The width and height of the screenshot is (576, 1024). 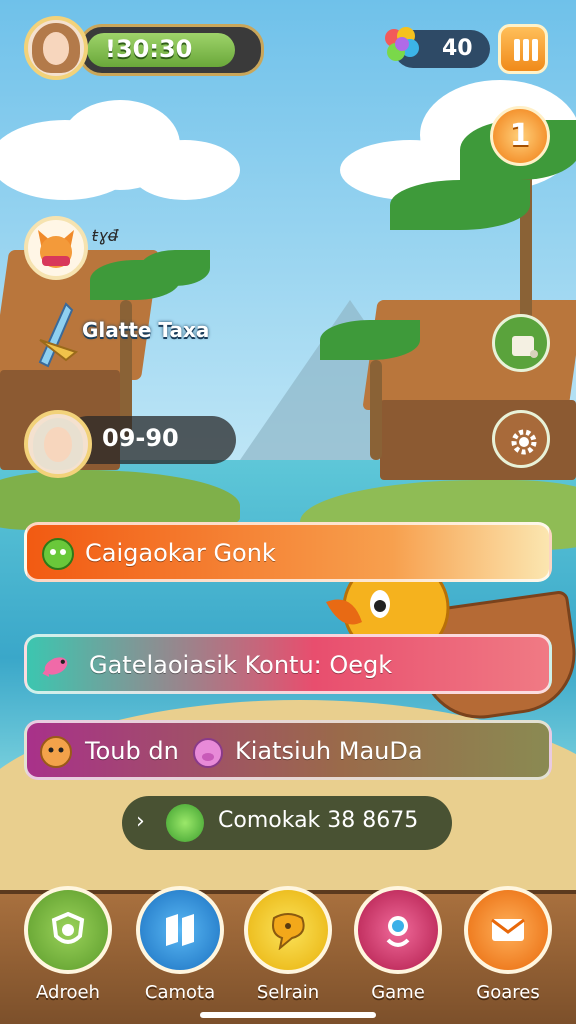 I want to click on friend-avatar, so click(x=58, y=444).